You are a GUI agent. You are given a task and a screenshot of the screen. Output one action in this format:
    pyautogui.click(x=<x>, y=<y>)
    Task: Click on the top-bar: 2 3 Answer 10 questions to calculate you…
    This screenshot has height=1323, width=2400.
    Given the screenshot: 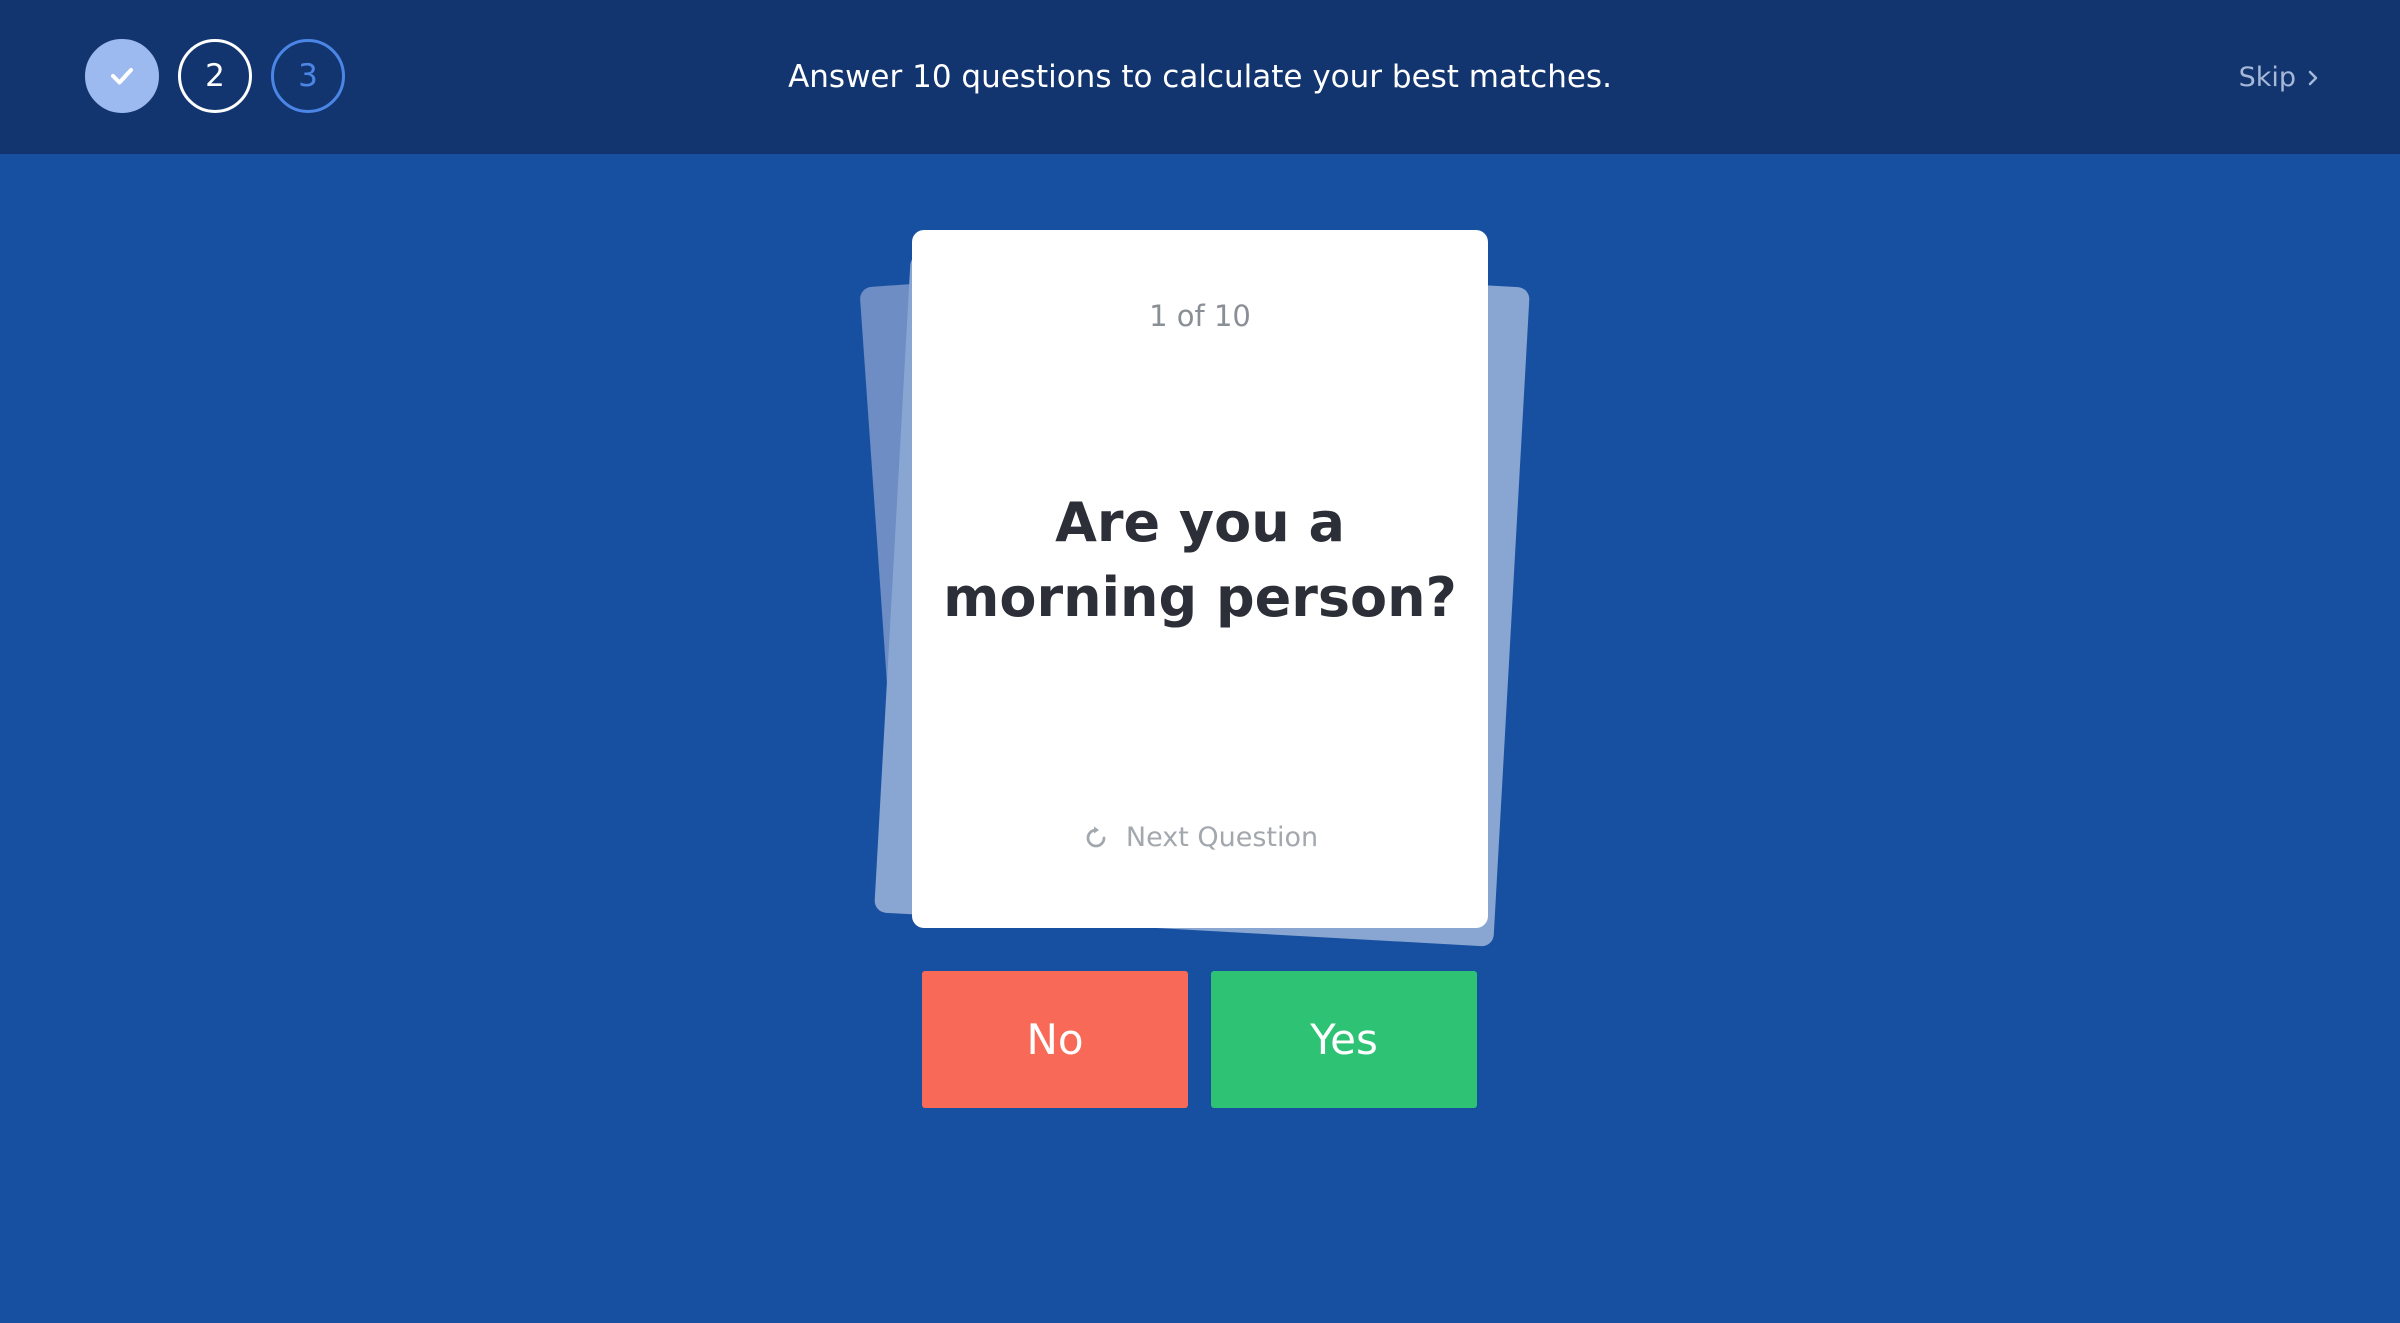 What is the action you would take?
    pyautogui.click(x=1200, y=77)
    